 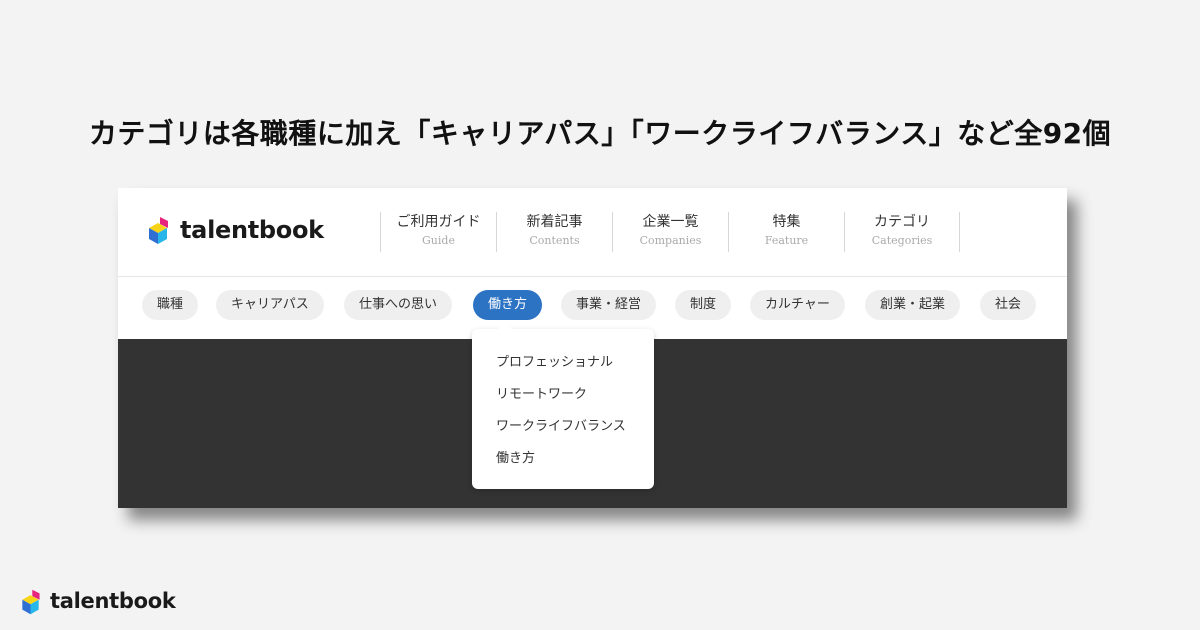 What do you see at coordinates (554, 222) in the screenshot?
I see `nav-label: 新着記事` at bounding box center [554, 222].